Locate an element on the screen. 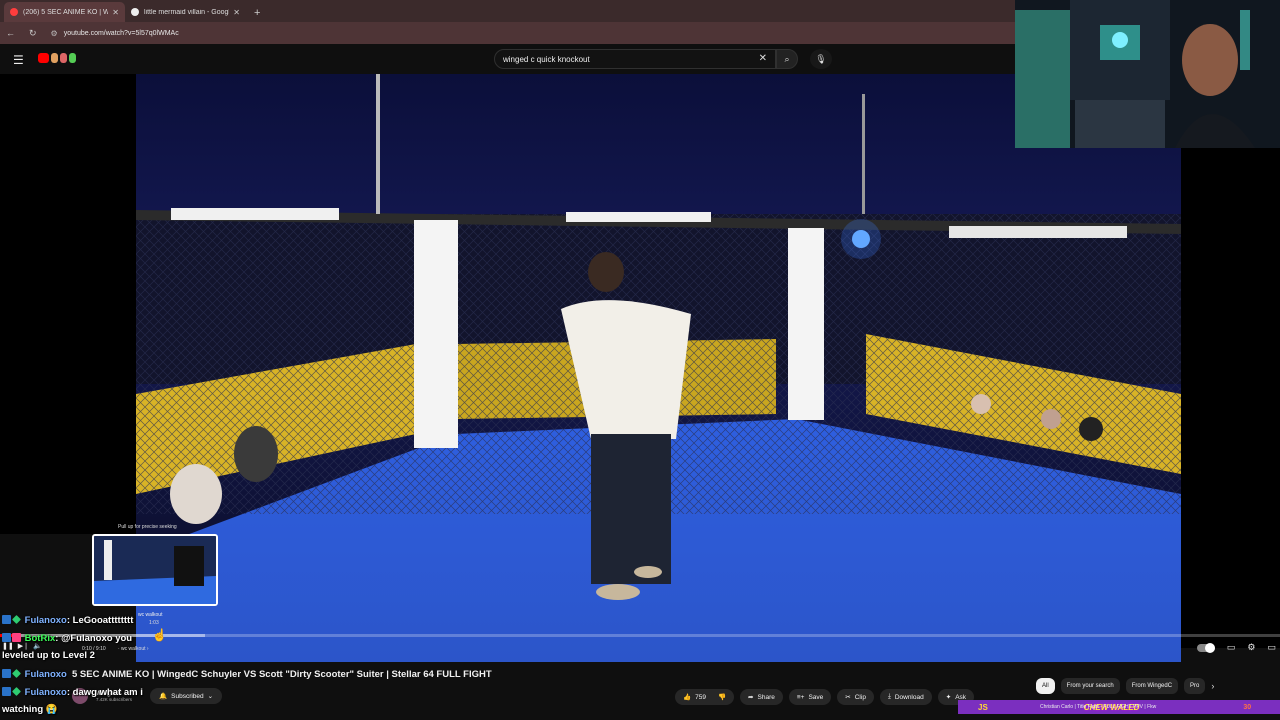  youtube-header: ☰ winged c quick knockout ✕ ⌕ 🎙 is located at coordinates (507, 59).